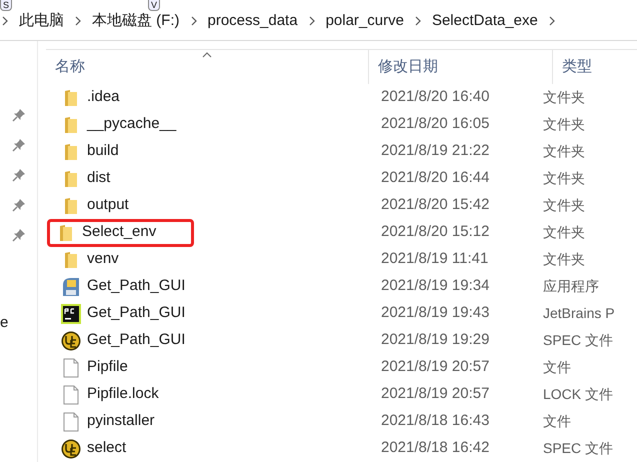 The width and height of the screenshot is (637, 462). What do you see at coordinates (103, 97) in the screenshot?
I see `file-name: .idea` at bounding box center [103, 97].